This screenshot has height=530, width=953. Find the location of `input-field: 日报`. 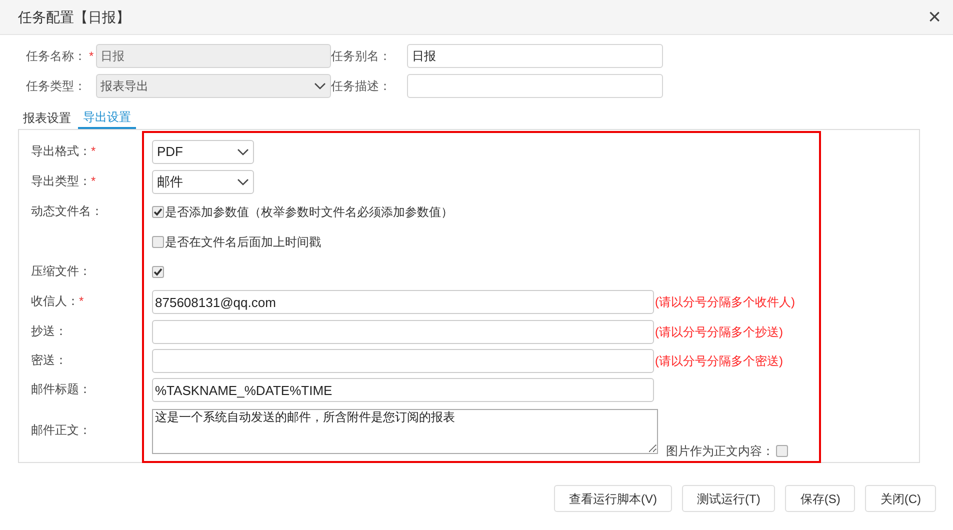

input-field: 日报 is located at coordinates (535, 56).